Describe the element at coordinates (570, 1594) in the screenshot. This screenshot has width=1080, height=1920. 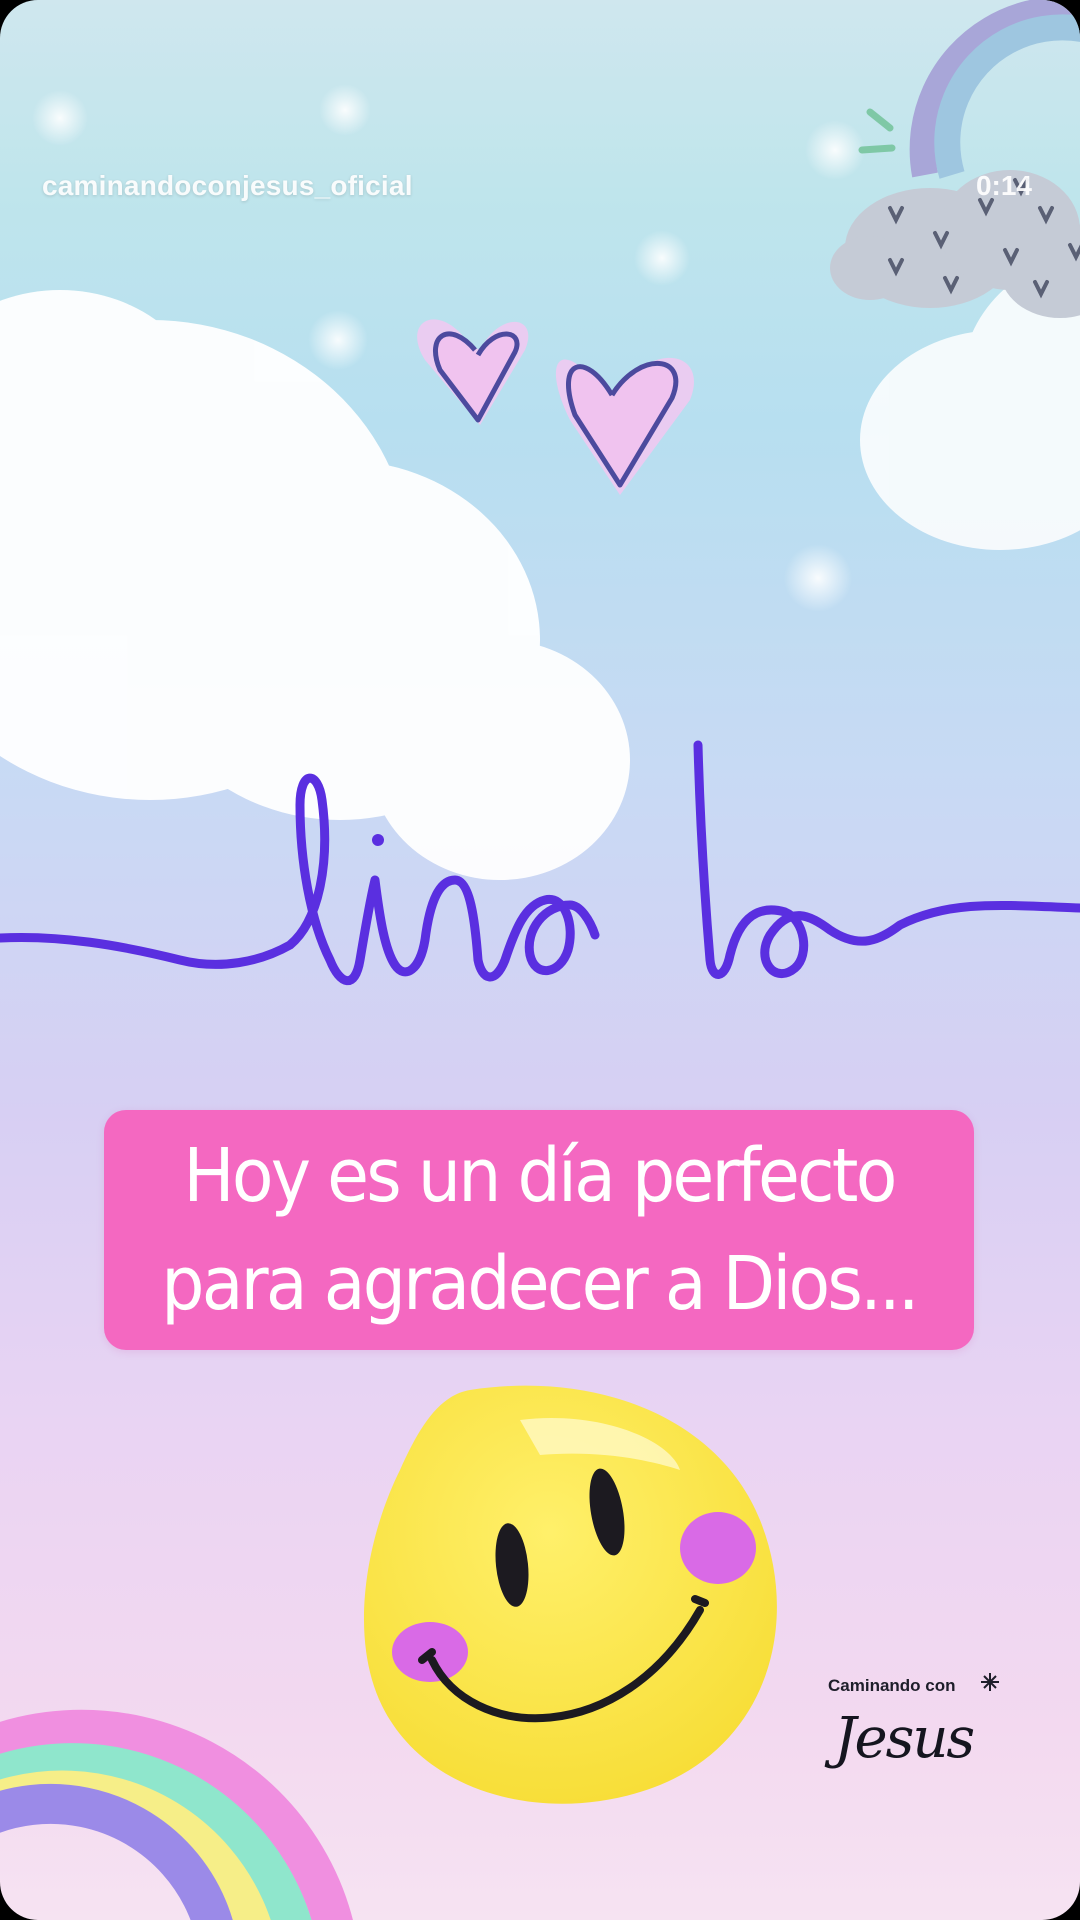
I see `smiley-icon` at that location.